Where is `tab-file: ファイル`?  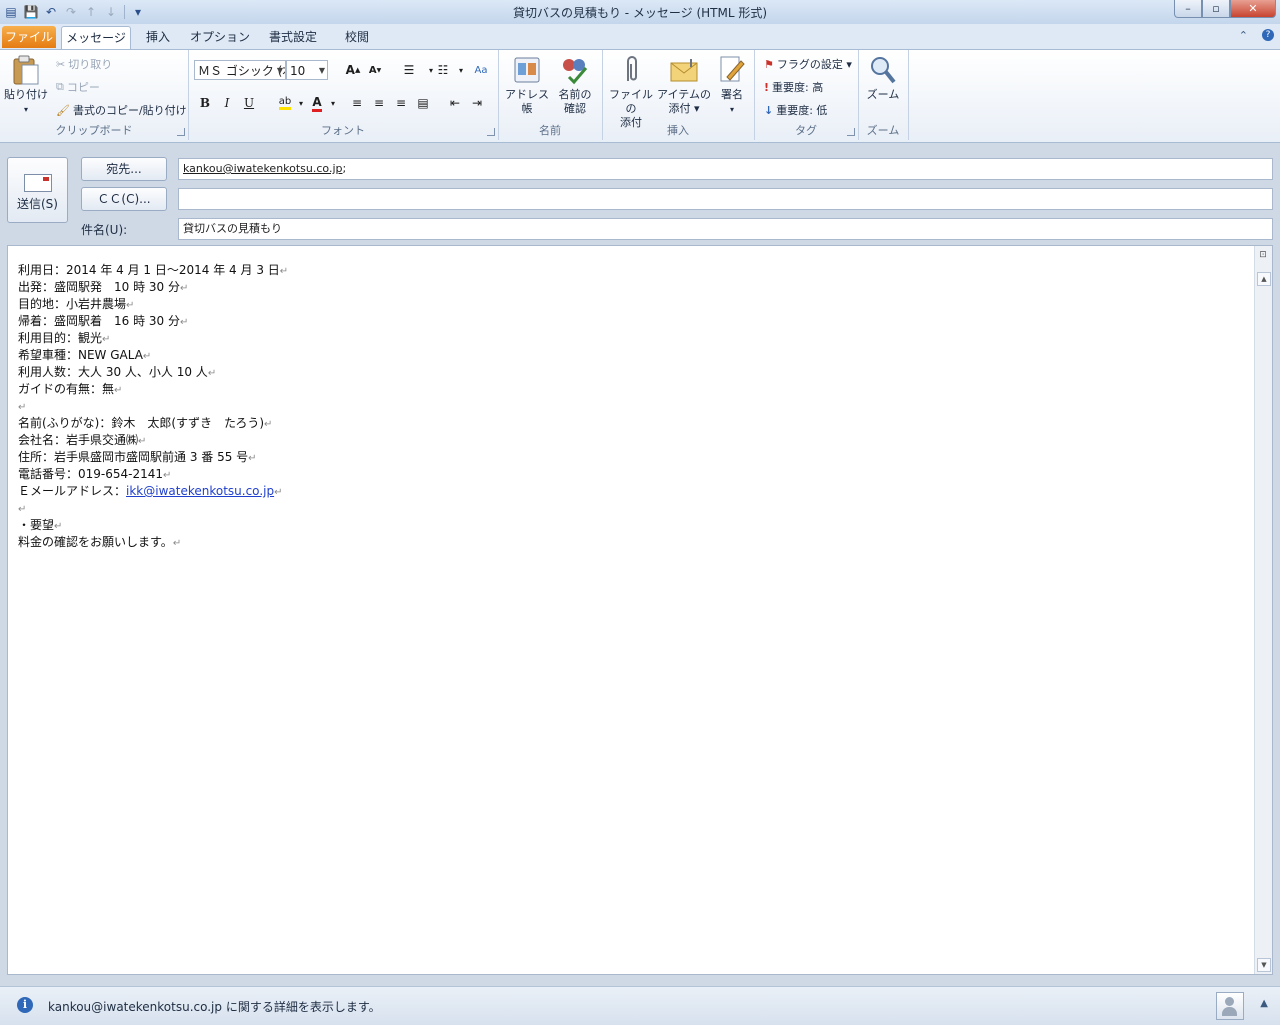 tab-file: ファイル is located at coordinates (29, 37).